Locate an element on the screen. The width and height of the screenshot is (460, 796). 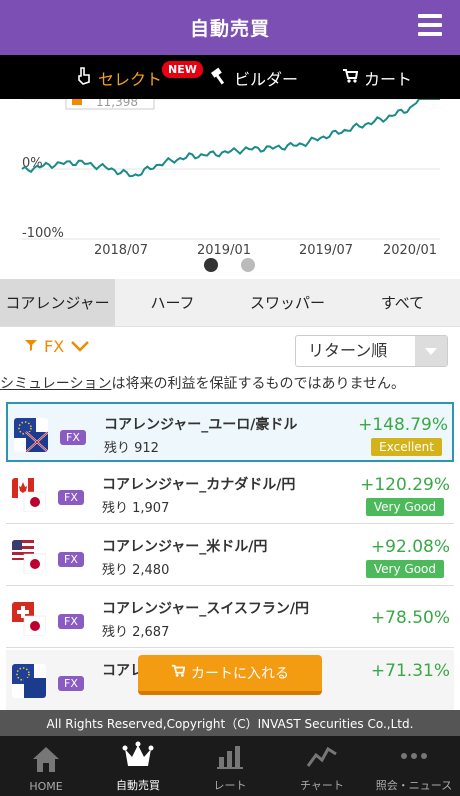
nav-inquiry-news: 照会・ニュース is located at coordinates (414, 766).